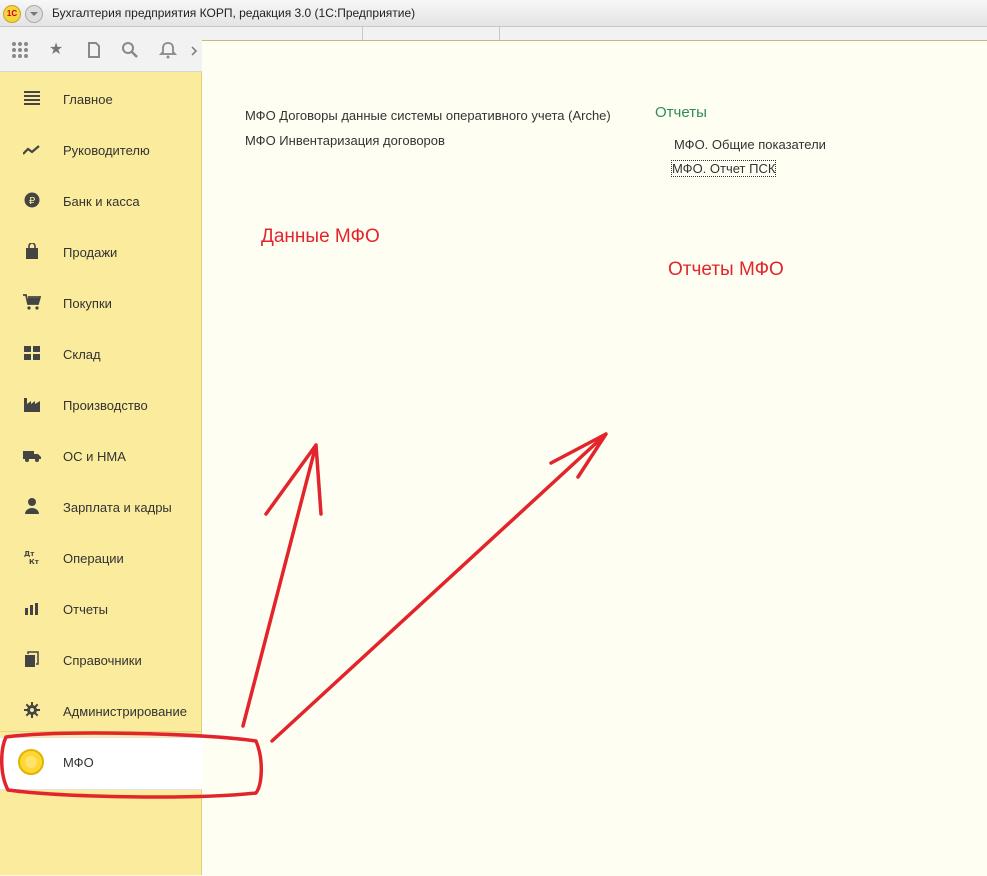 The image size is (987, 876). What do you see at coordinates (90, 252) in the screenshot?
I see `sidebar-item-label: Продажи` at bounding box center [90, 252].